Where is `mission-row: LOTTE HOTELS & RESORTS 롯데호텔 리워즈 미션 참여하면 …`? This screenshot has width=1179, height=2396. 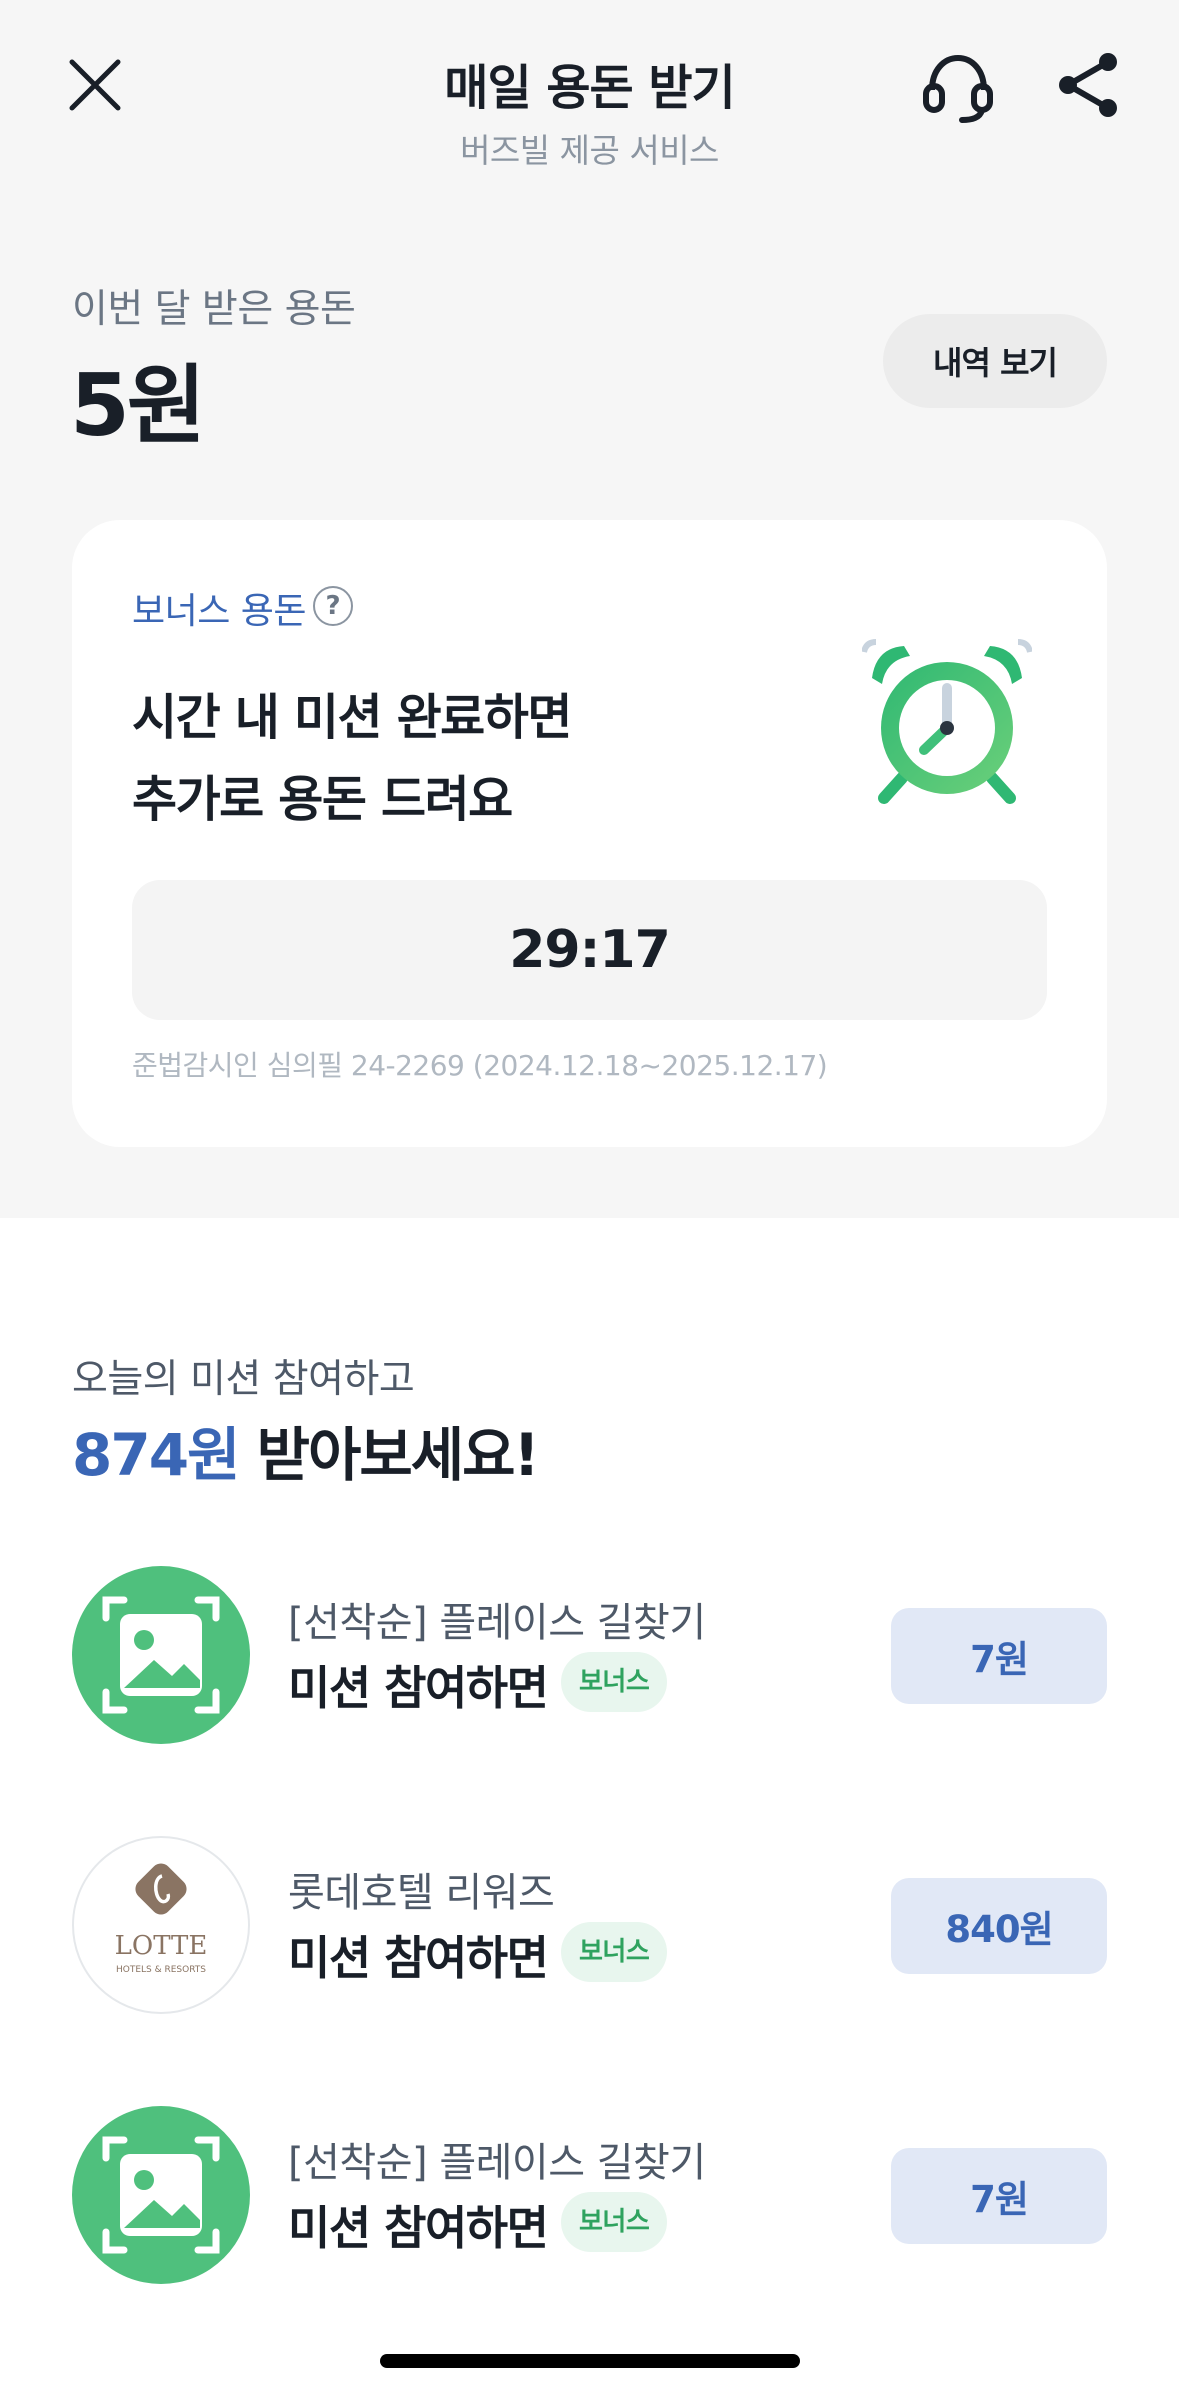
mission-row: LOTTE HOTELS & RESORTS 롯데호텔 리워즈 미션 참여하면 … is located at coordinates (589, 1922).